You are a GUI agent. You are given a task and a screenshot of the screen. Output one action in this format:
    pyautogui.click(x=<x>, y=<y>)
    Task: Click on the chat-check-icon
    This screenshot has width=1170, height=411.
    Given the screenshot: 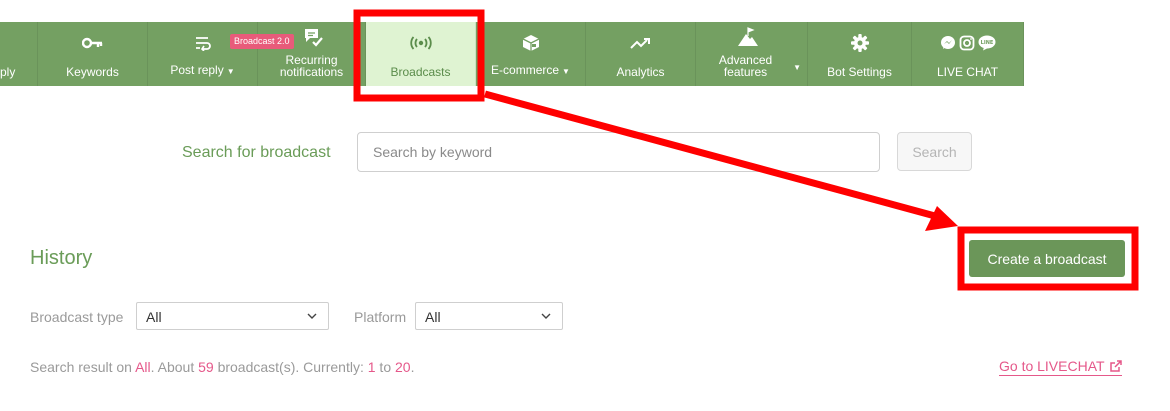 What is the action you would take?
    pyautogui.click(x=313, y=37)
    